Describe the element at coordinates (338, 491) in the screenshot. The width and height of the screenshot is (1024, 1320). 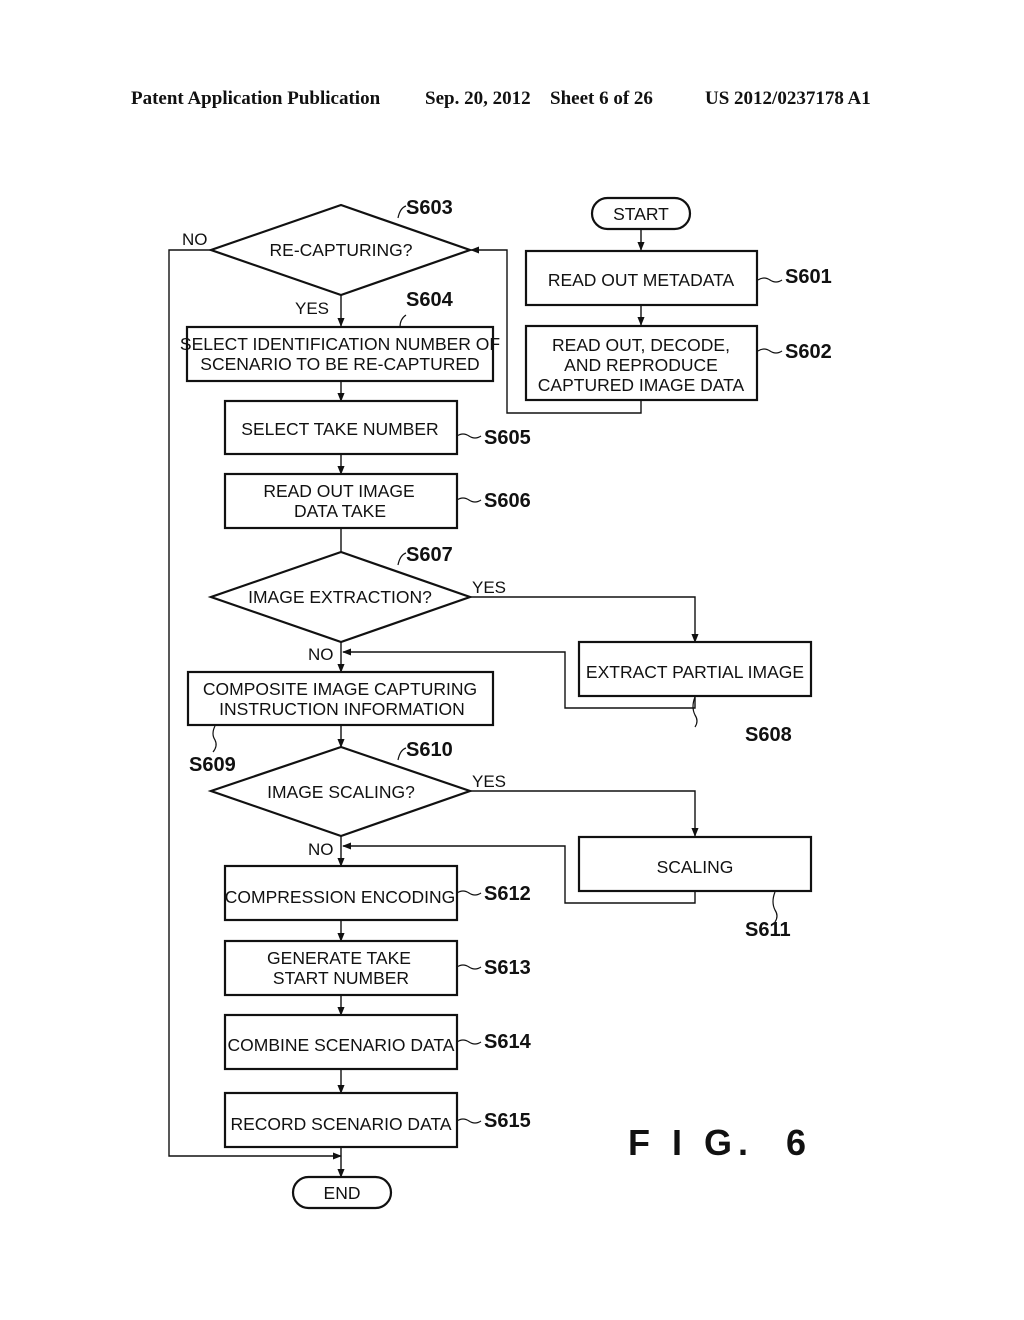
I see `s606-text-line1: READ OUT IMAGE` at that location.